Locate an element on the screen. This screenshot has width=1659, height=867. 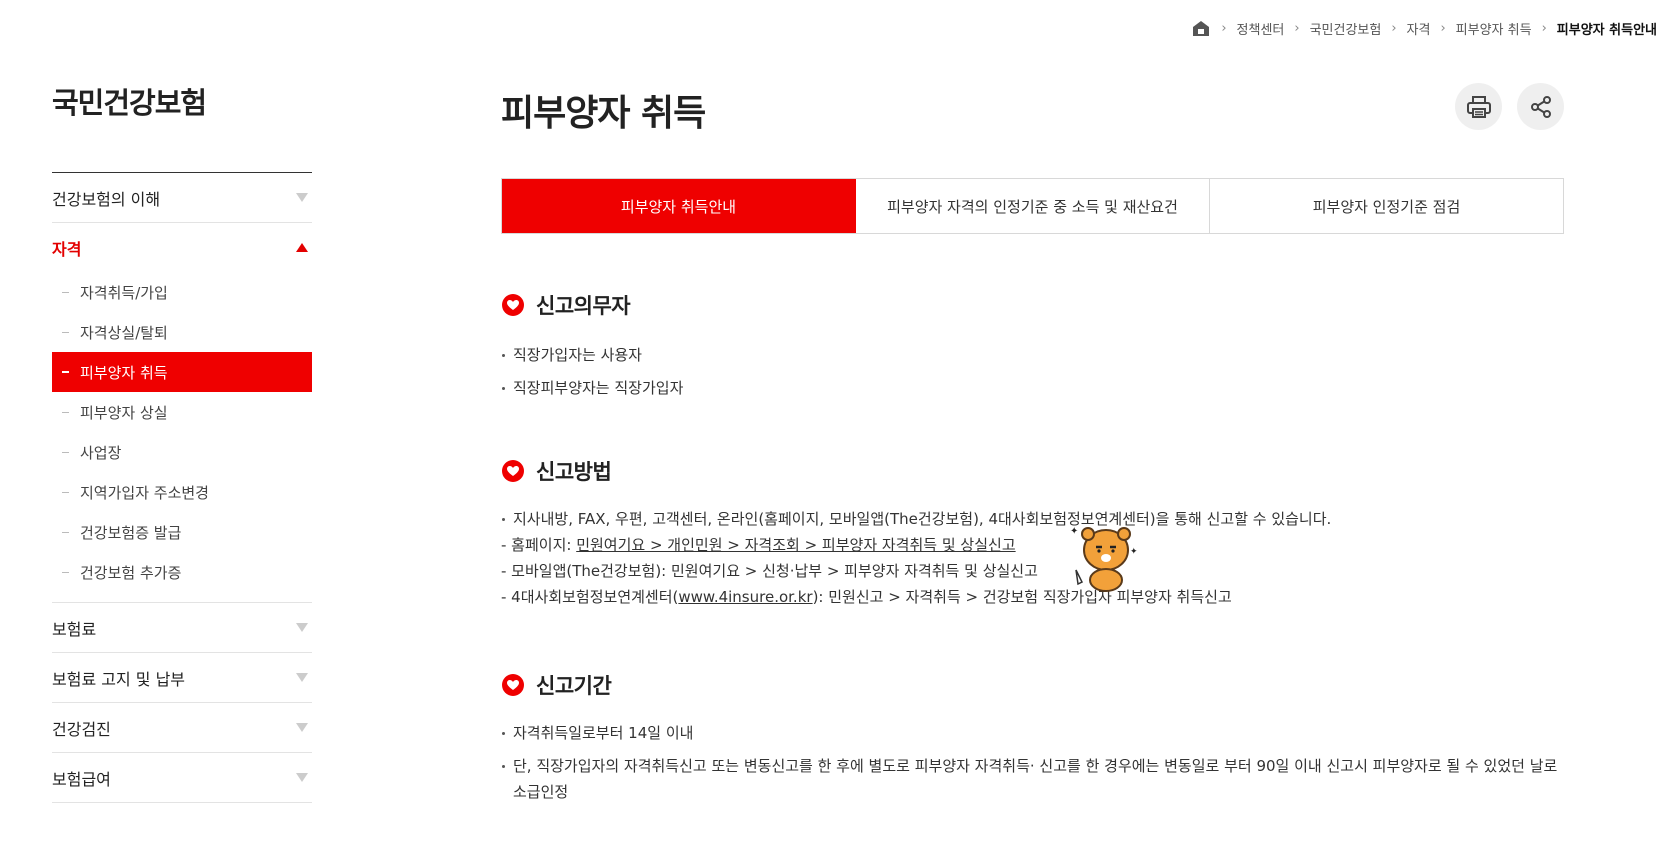
tab-income-property: 피부양자 자격의 인정기준 중 소득 및 재산요건 is located at coordinates (1033, 206).